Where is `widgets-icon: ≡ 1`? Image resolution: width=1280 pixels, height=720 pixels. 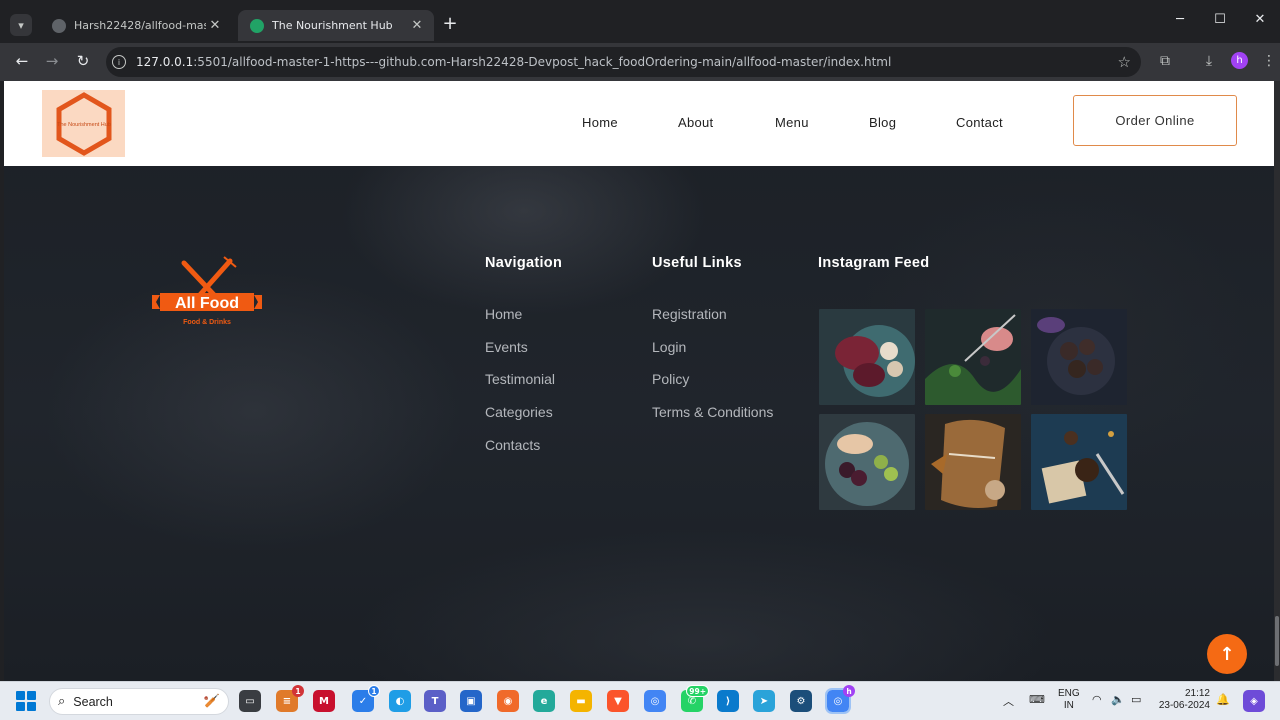 widgets-icon: ≡ 1 is located at coordinates (290, 698).